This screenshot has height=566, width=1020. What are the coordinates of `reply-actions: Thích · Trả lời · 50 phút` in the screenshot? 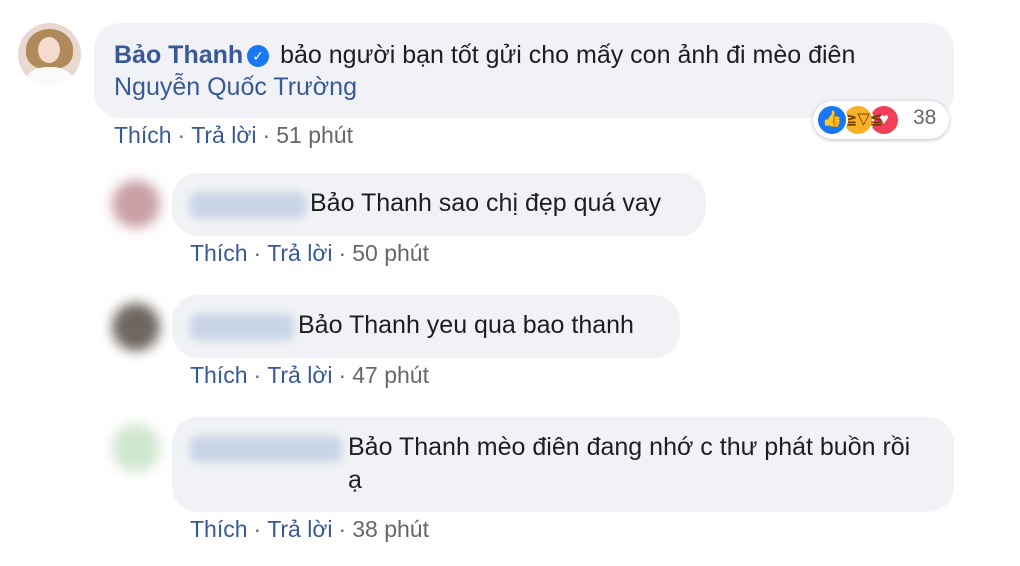 It's located at (309, 253).